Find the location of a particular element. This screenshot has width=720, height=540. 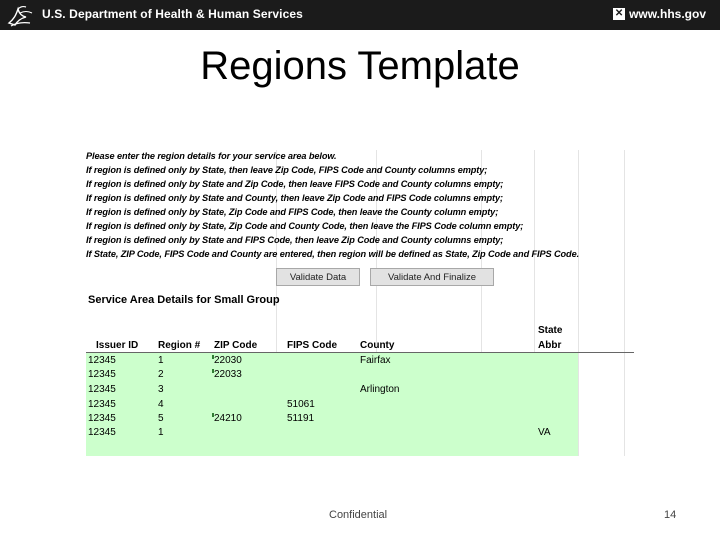

site-link: ✕ www.hhs.gov is located at coordinates (659, 14).